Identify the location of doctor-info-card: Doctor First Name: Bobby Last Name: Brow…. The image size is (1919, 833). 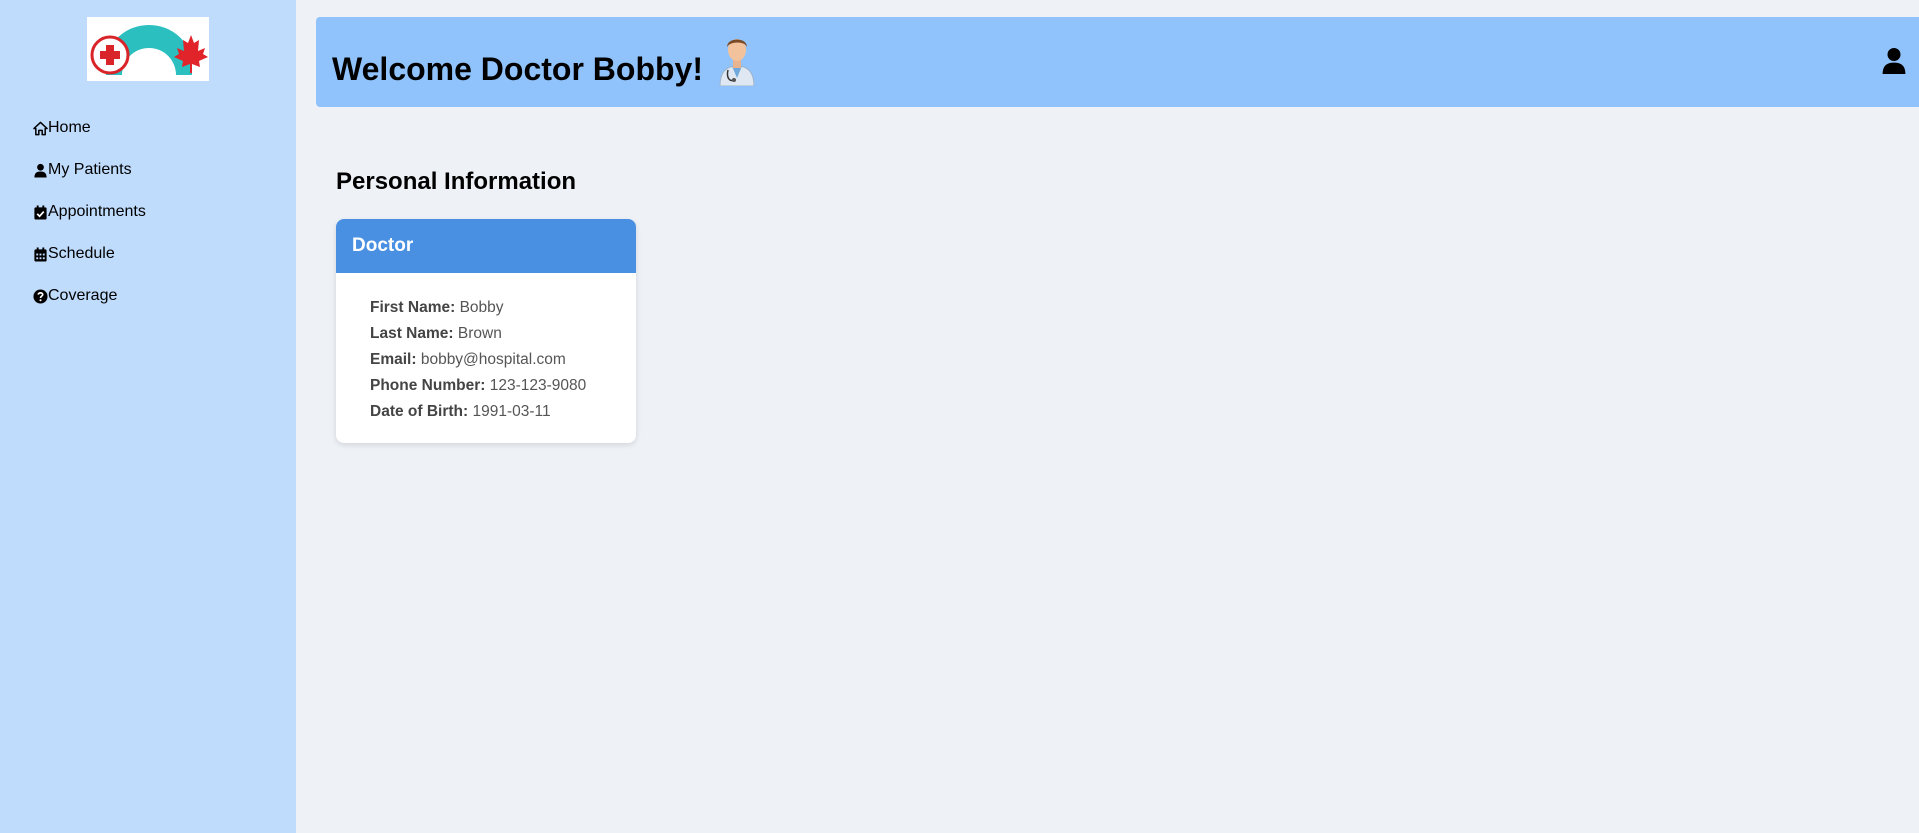
(486, 331).